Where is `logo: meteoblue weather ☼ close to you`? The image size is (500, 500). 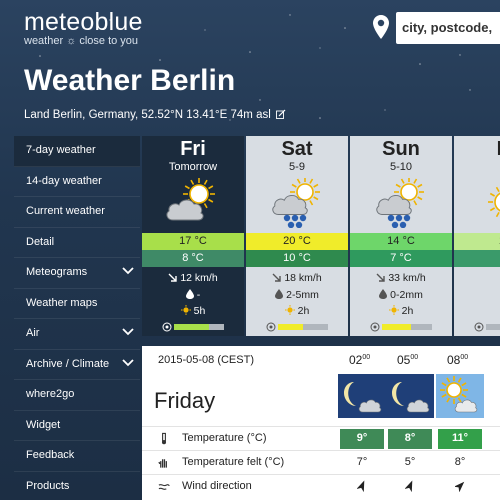
logo: meteoblue weather ☼ close to you is located at coordinates (83, 27).